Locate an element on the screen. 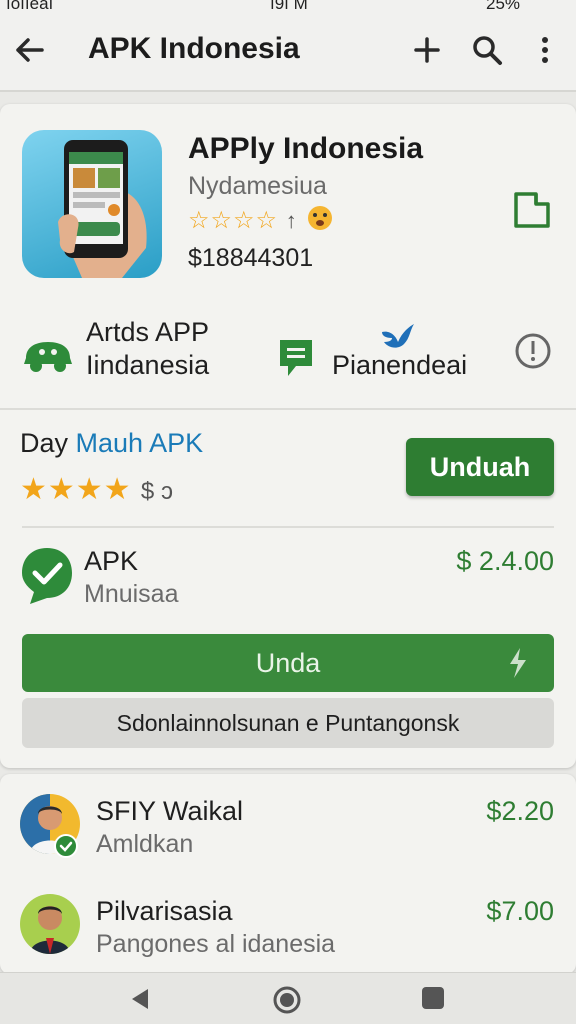 Image resolution: width=576 pixels, height=1024 pixels. download-button: Unduah is located at coordinates (480, 467).